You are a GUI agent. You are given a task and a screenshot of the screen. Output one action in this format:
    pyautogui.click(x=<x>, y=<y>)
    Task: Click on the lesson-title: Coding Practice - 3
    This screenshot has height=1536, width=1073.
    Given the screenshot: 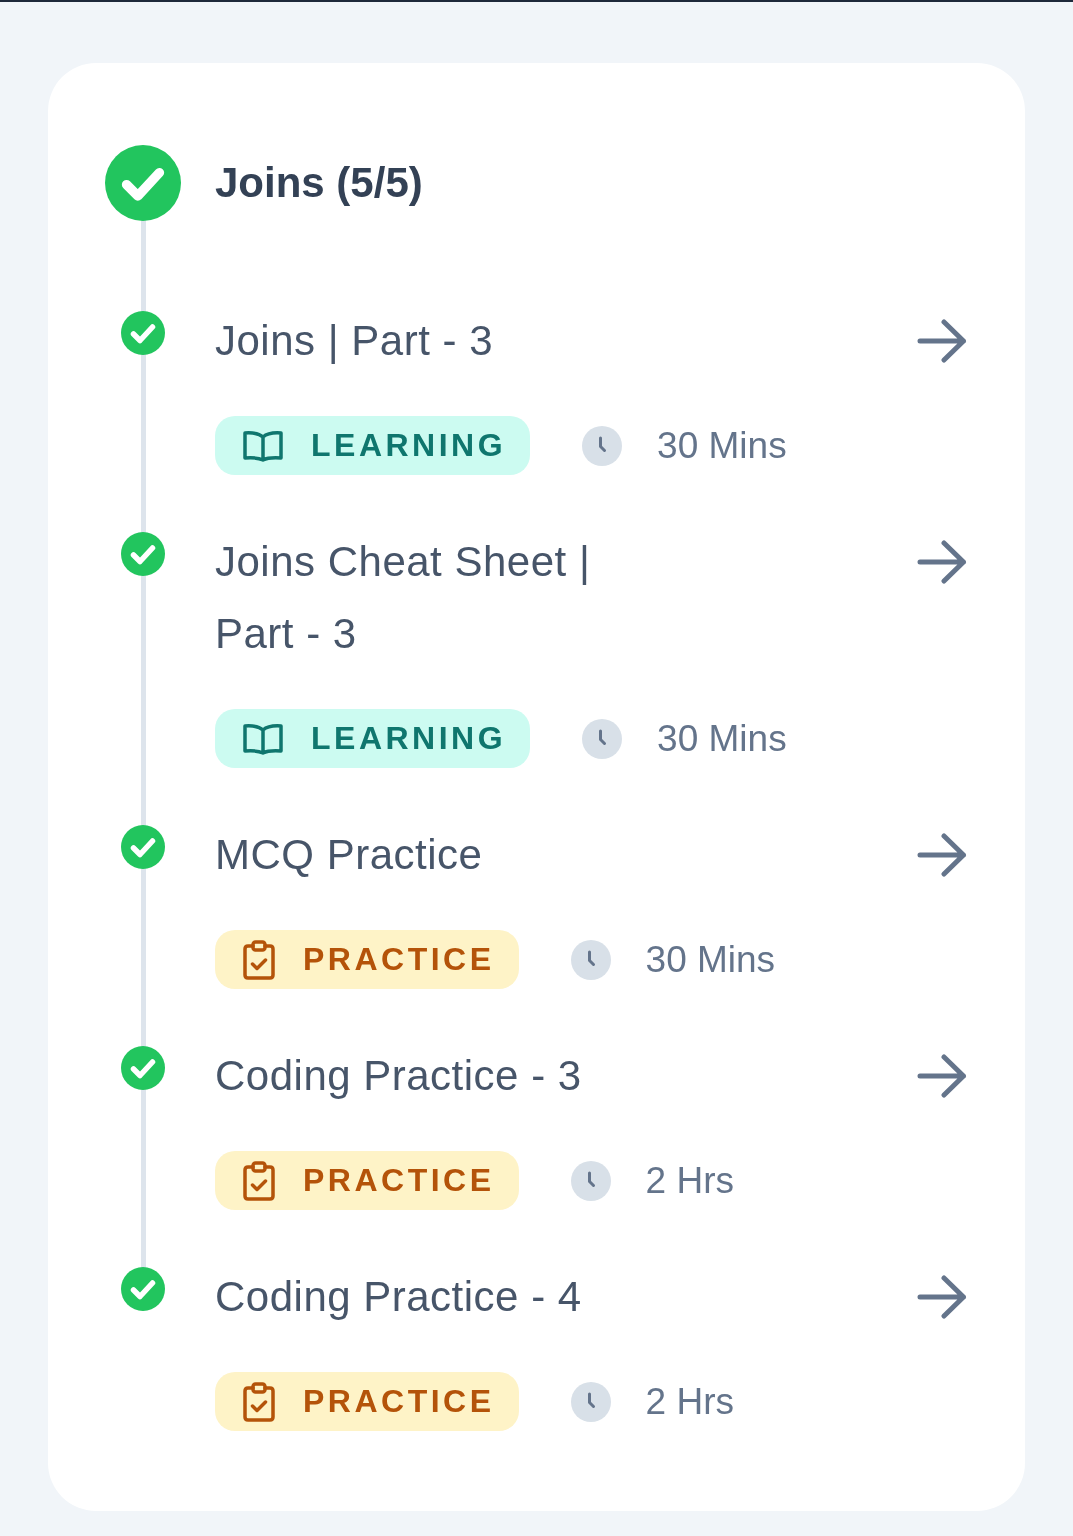 What is the action you would take?
    pyautogui.click(x=398, y=1076)
    